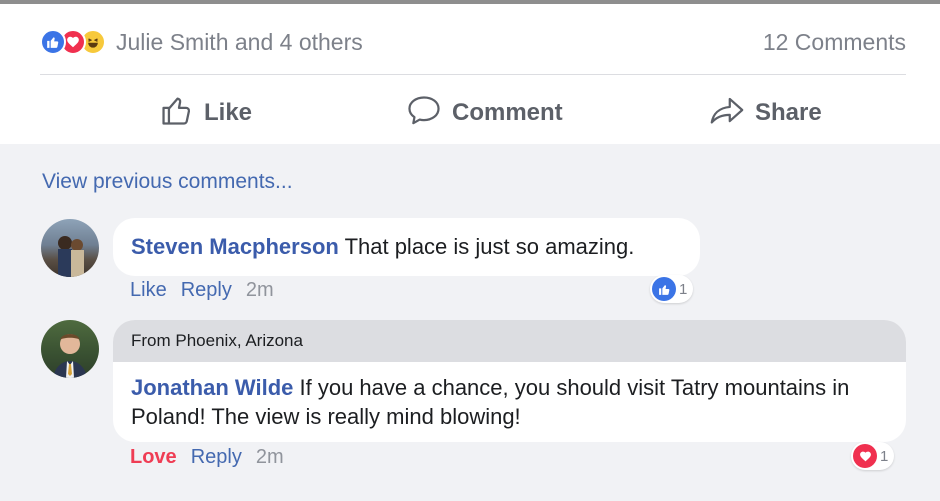  Describe the element at coordinates (473, 42) in the screenshot. I see `reactions-summary: Julie Smith and 4 others 12 Comments` at that location.